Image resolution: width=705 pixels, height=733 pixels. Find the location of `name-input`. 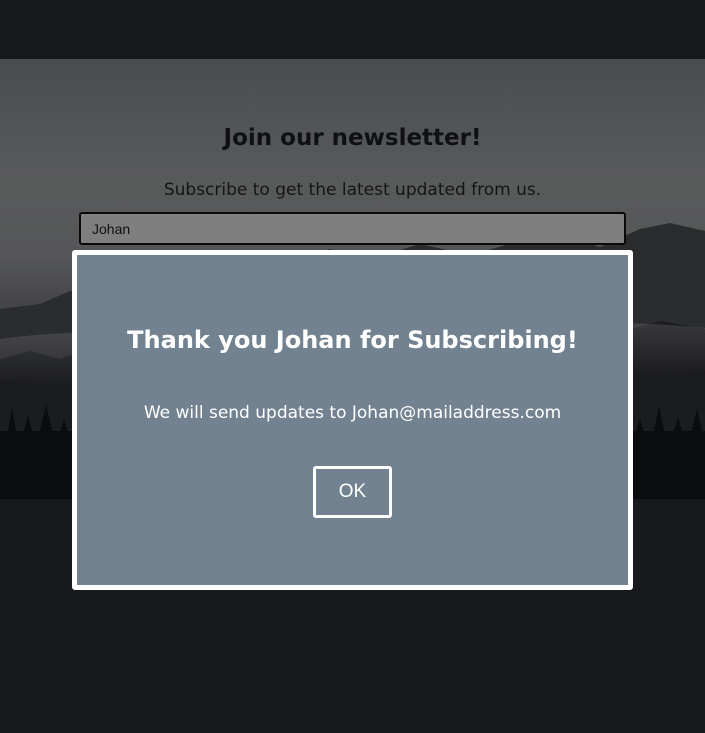

name-input is located at coordinates (352, 228).